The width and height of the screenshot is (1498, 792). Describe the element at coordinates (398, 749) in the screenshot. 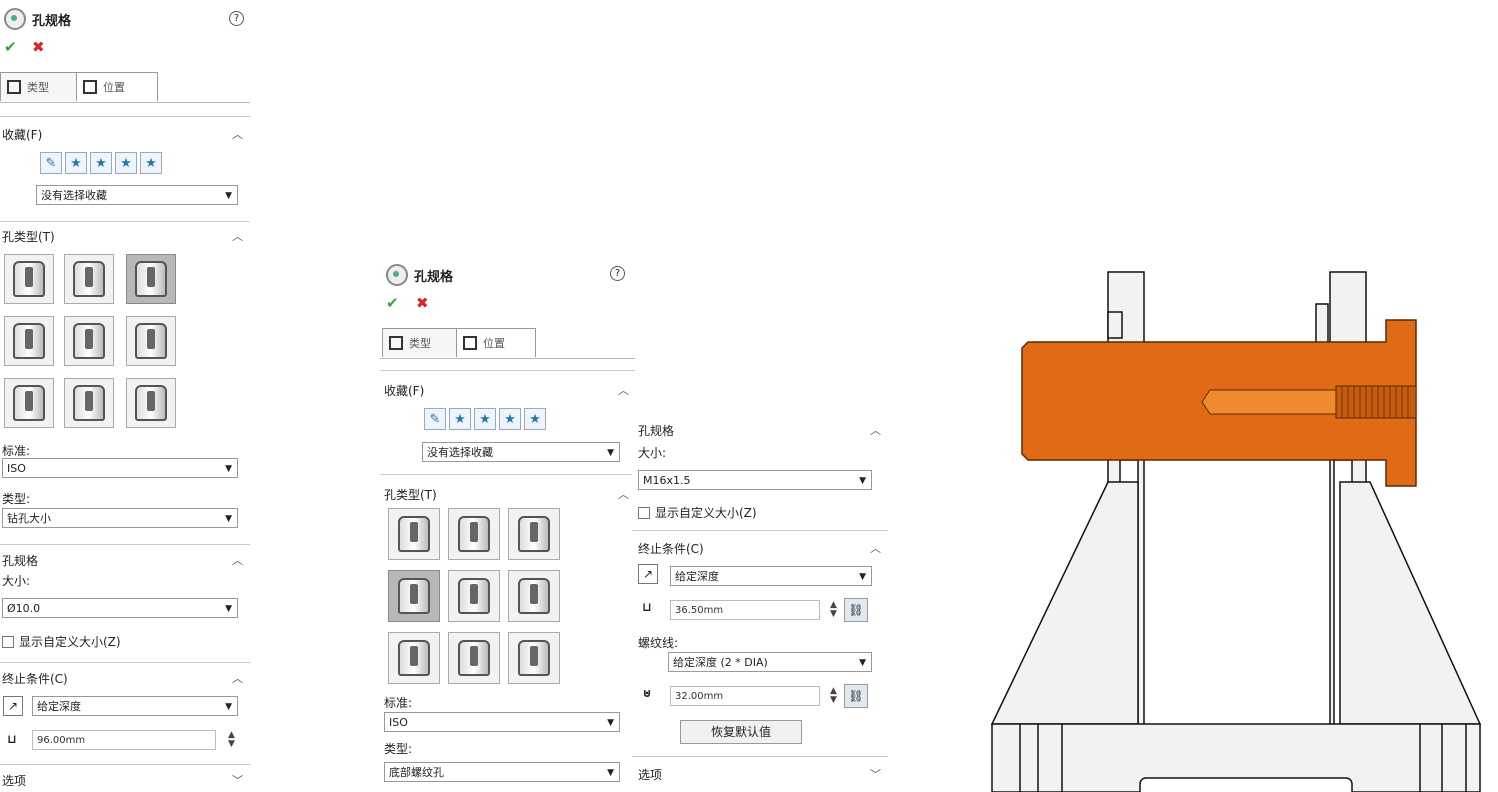

I see `type-label: 类型:` at that location.